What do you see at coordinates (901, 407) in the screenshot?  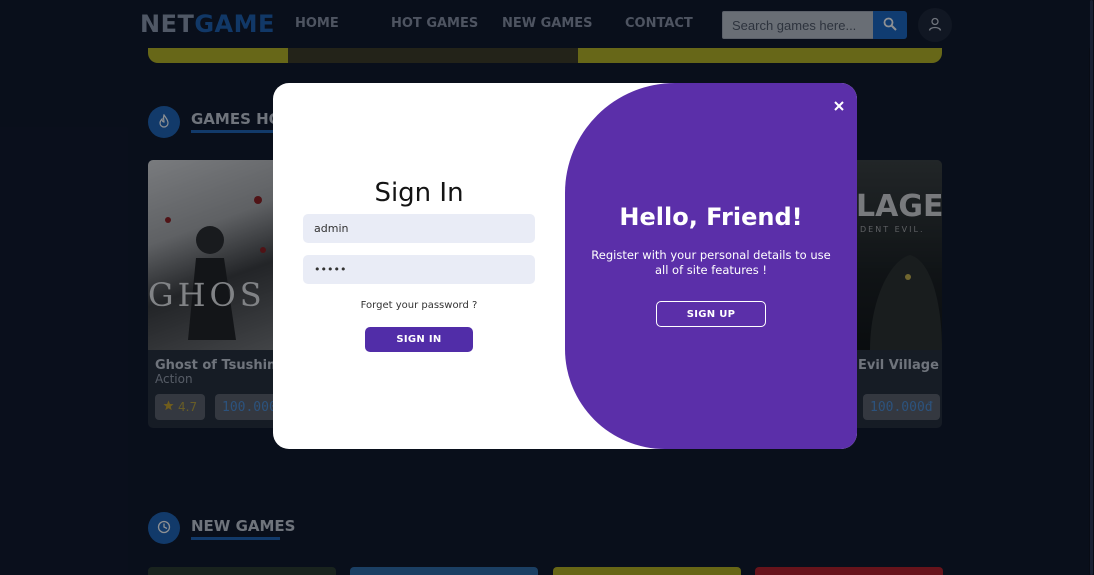 I see `price-badge-village: 100.000đ` at bounding box center [901, 407].